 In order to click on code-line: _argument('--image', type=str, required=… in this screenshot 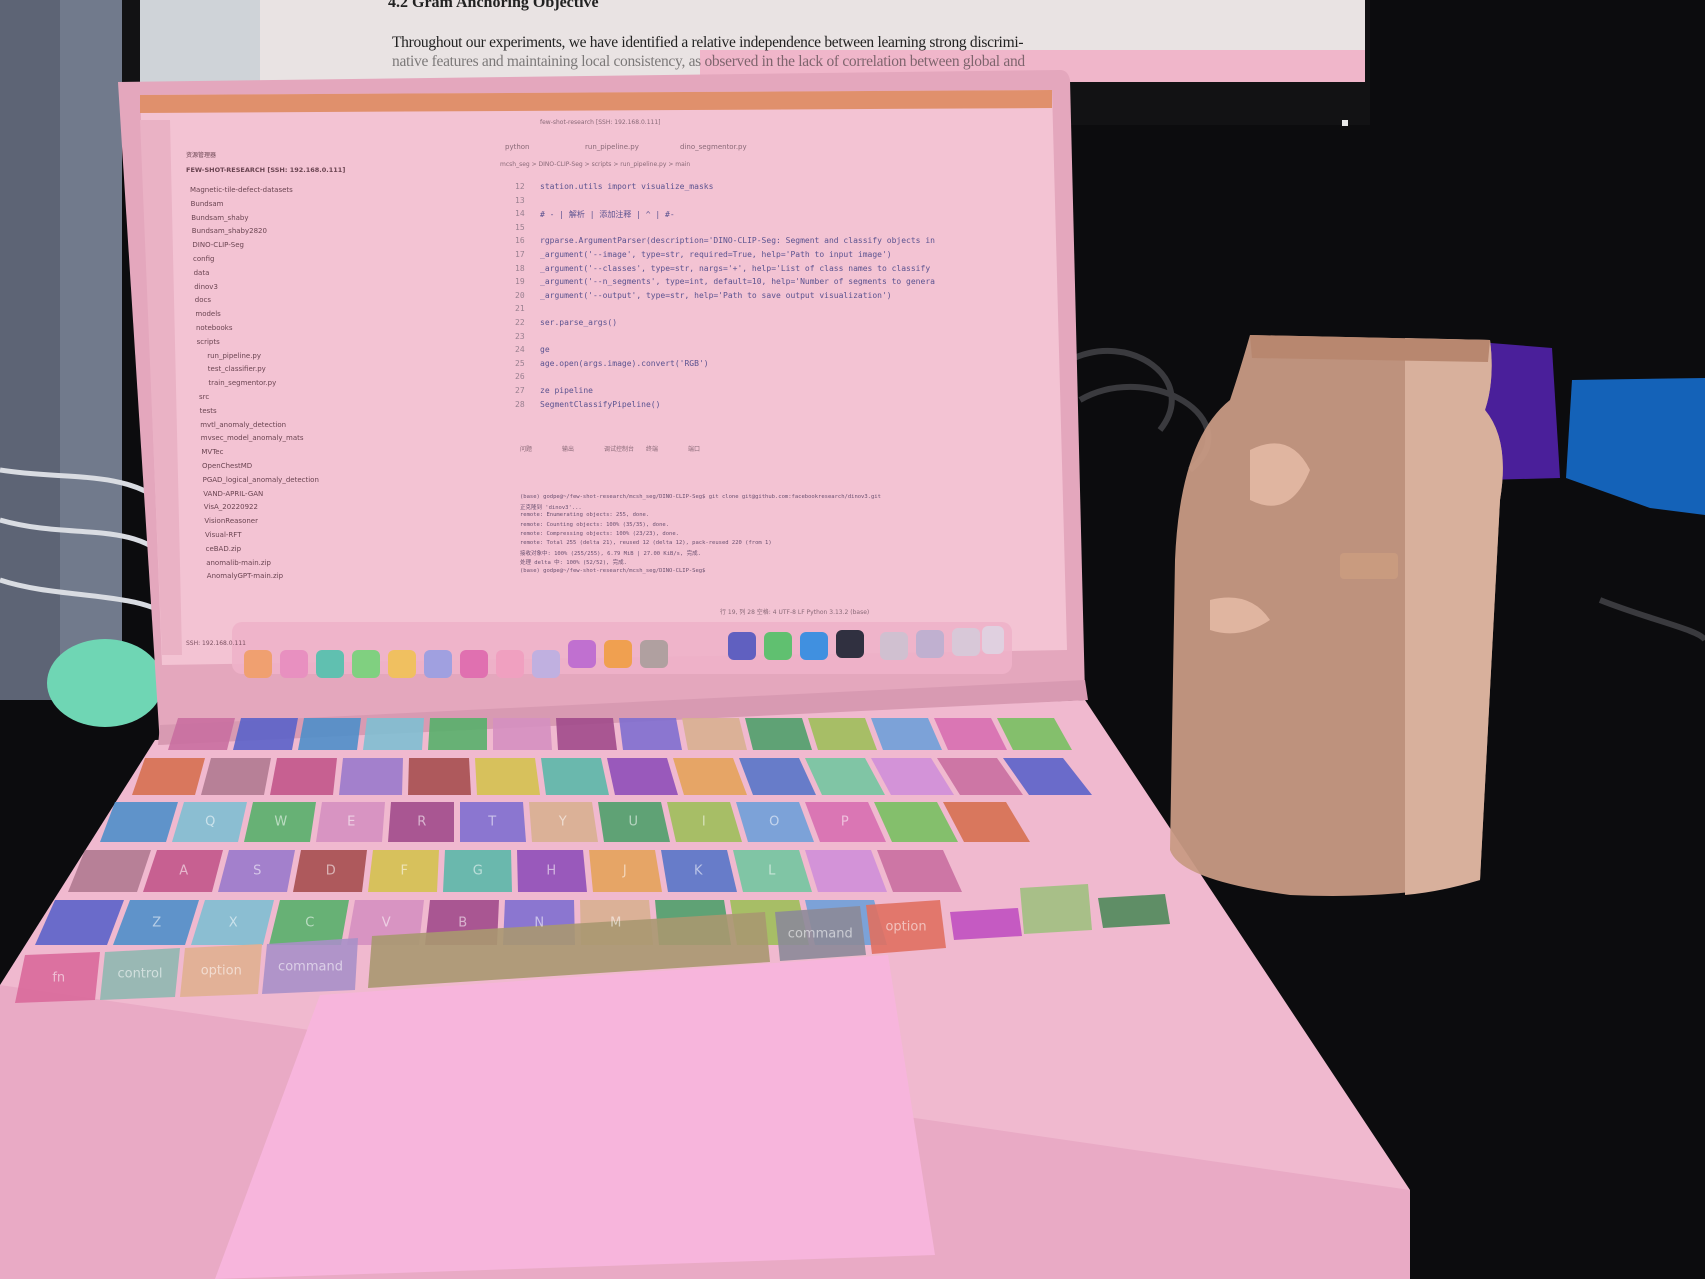, I will do `click(716, 254)`.